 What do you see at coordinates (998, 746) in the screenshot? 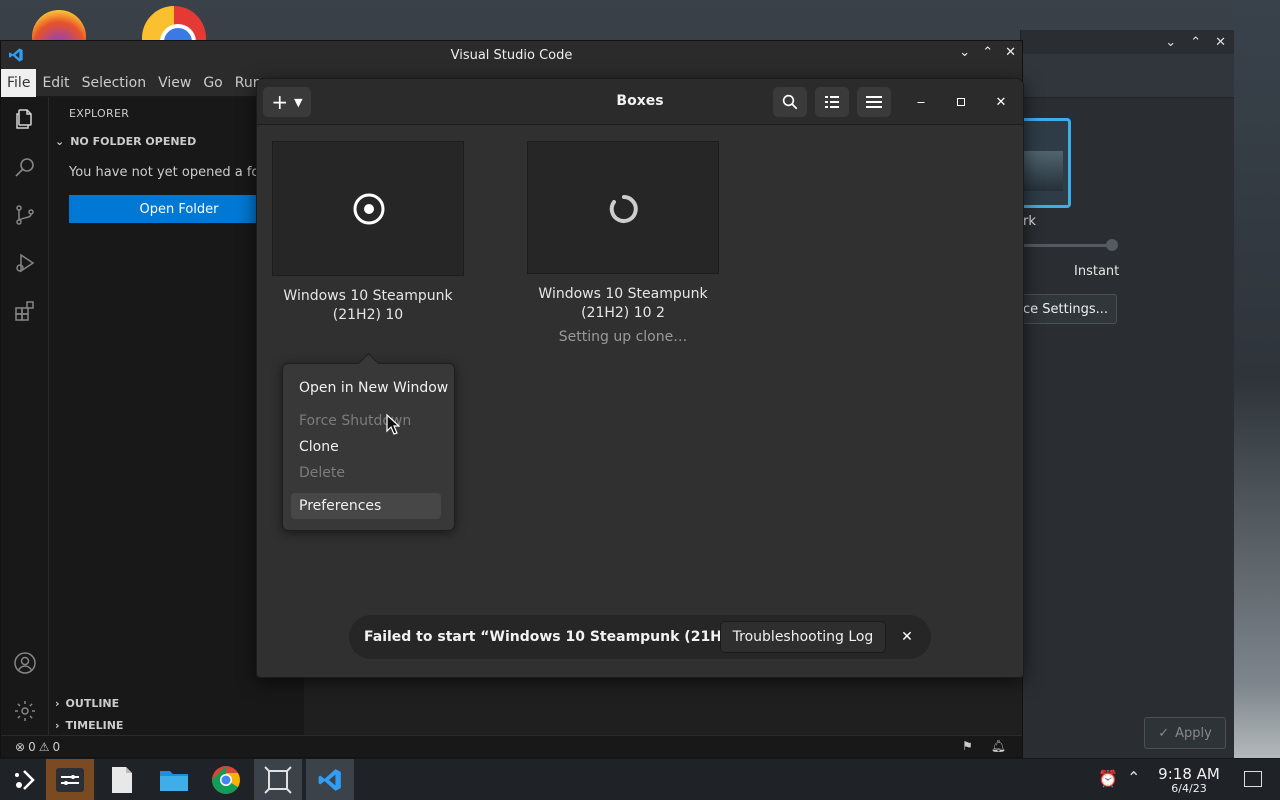
I see `bell-icon: 🔔︎` at bounding box center [998, 746].